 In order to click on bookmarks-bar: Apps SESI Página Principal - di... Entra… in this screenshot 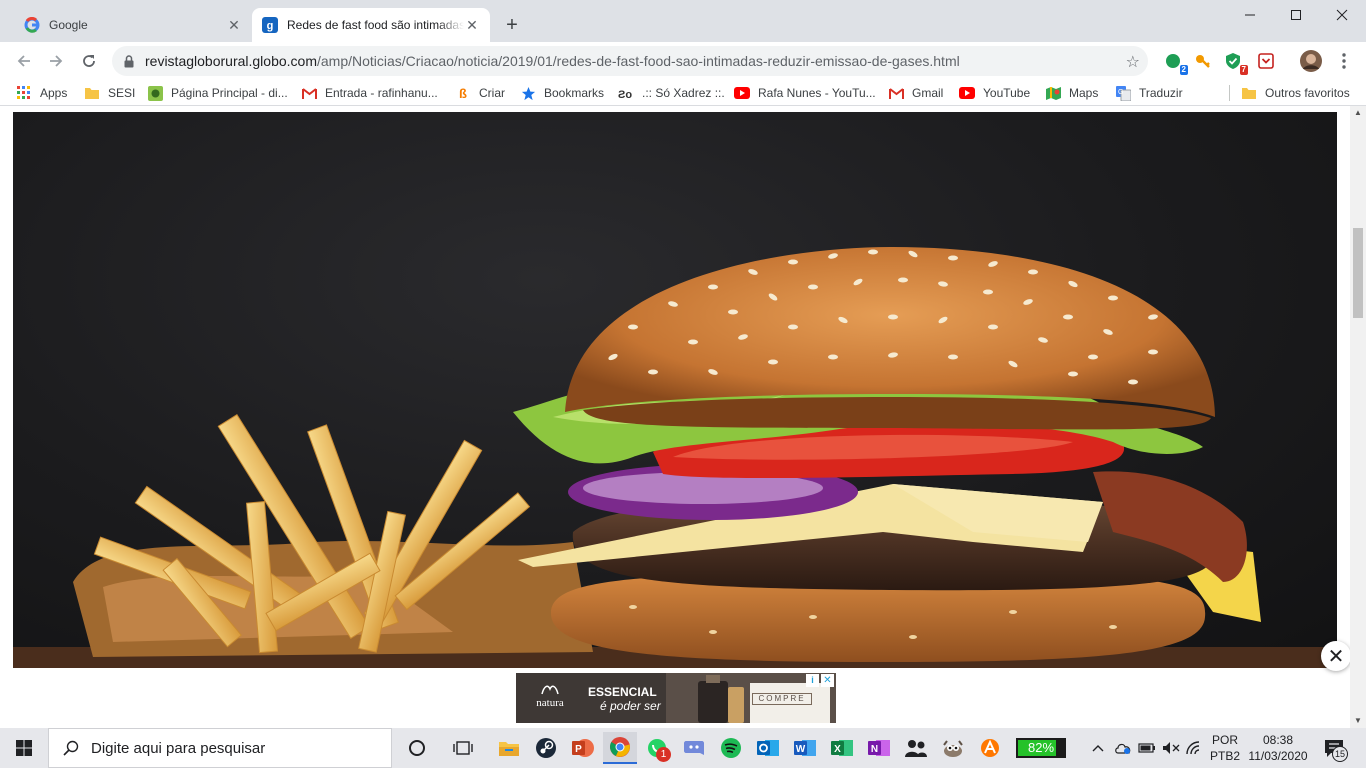, I will do `click(683, 93)`.